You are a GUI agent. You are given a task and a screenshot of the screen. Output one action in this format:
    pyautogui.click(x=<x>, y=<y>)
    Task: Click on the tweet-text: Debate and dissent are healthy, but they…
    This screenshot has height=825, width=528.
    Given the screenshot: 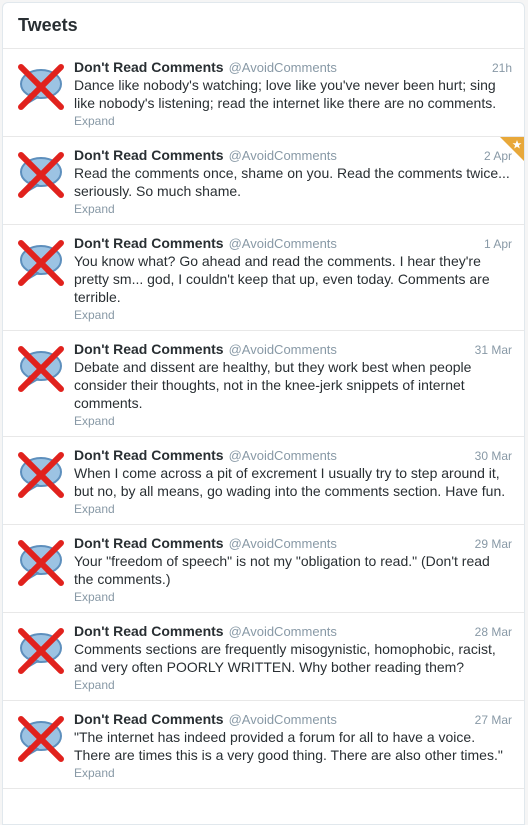 What is the action you would take?
    pyautogui.click(x=273, y=385)
    